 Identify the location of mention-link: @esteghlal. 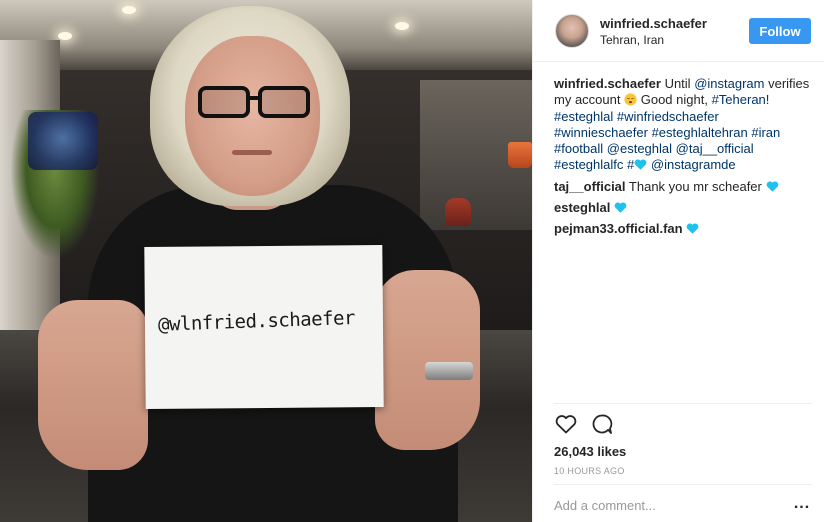
(639, 148).